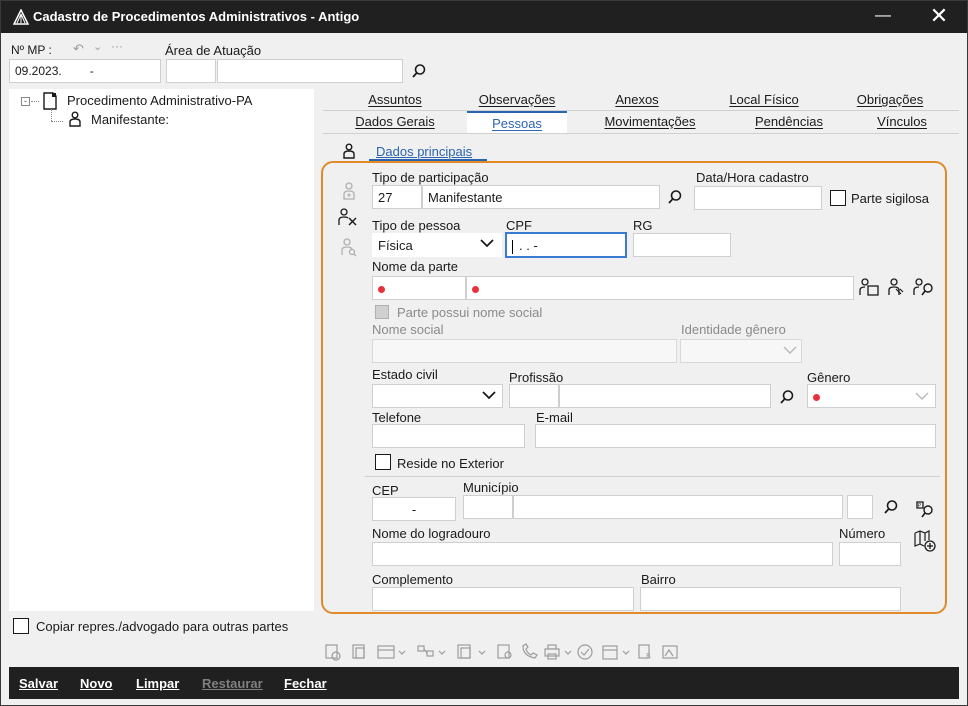  What do you see at coordinates (883, 17) in the screenshot?
I see `minimize-button: —` at bounding box center [883, 17].